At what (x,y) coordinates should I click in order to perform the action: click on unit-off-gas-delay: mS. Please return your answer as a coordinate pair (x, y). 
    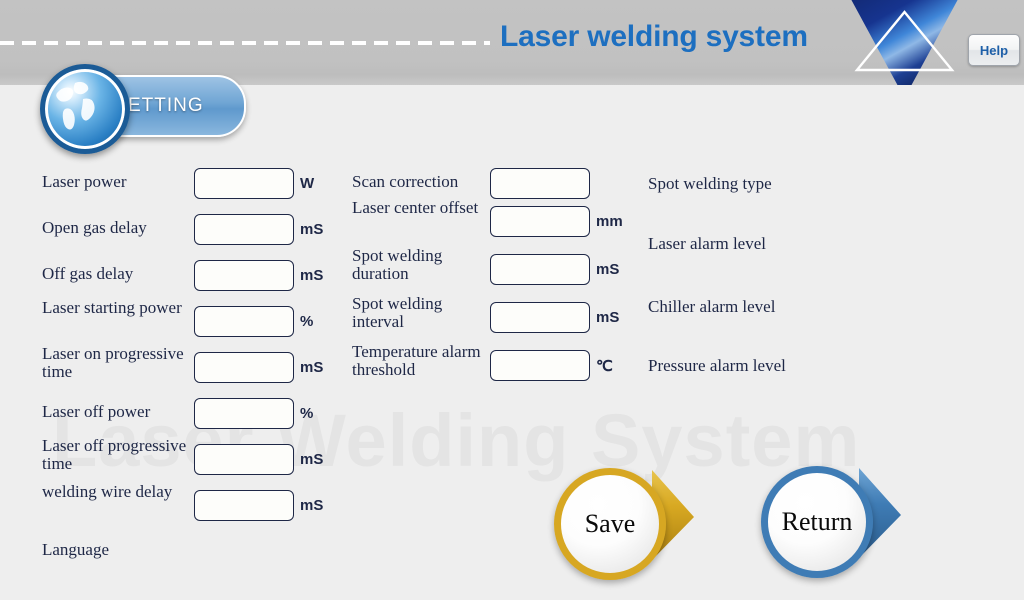
    Looking at the image, I should click on (312, 275).